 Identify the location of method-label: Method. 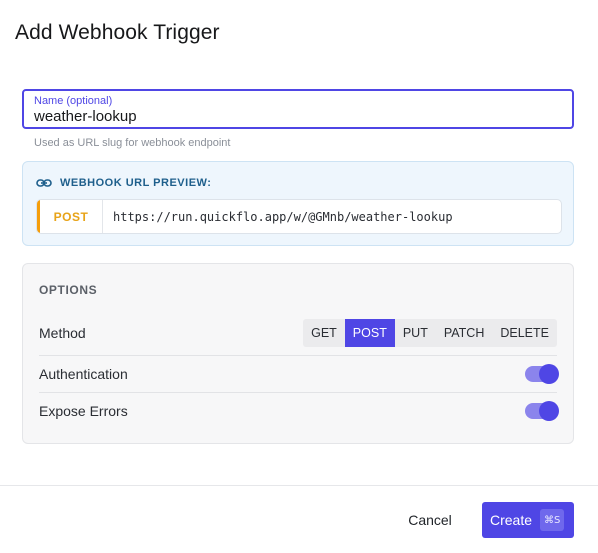
(62, 332).